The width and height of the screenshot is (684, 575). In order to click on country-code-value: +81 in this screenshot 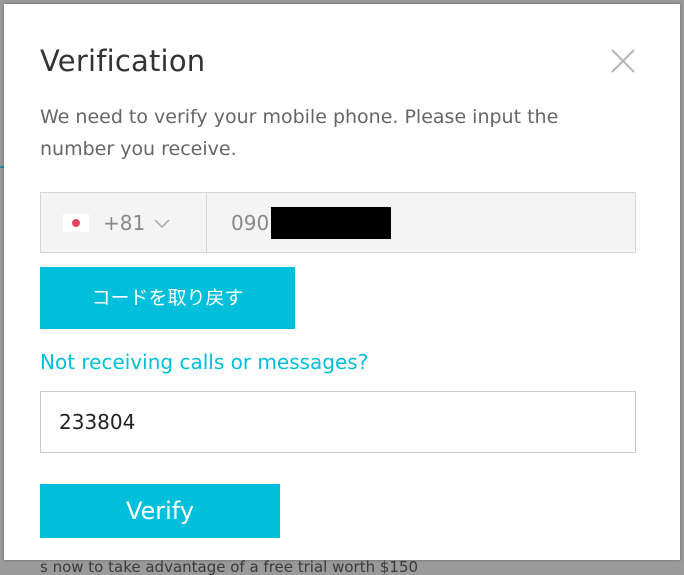, I will do `click(124, 222)`.